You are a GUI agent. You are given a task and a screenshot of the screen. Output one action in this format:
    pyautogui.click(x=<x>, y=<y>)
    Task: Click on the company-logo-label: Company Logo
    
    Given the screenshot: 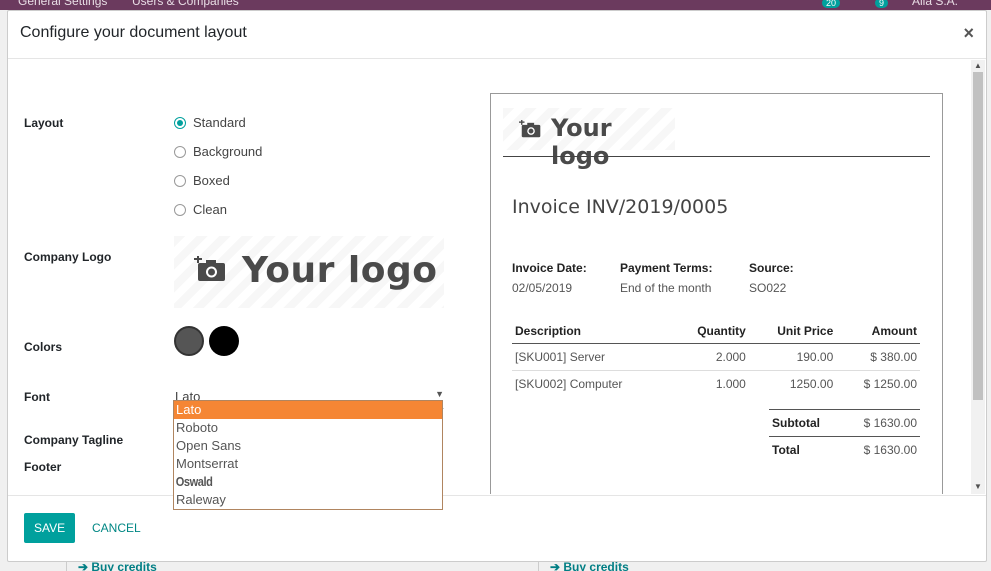 What is the action you would take?
    pyautogui.click(x=68, y=257)
    